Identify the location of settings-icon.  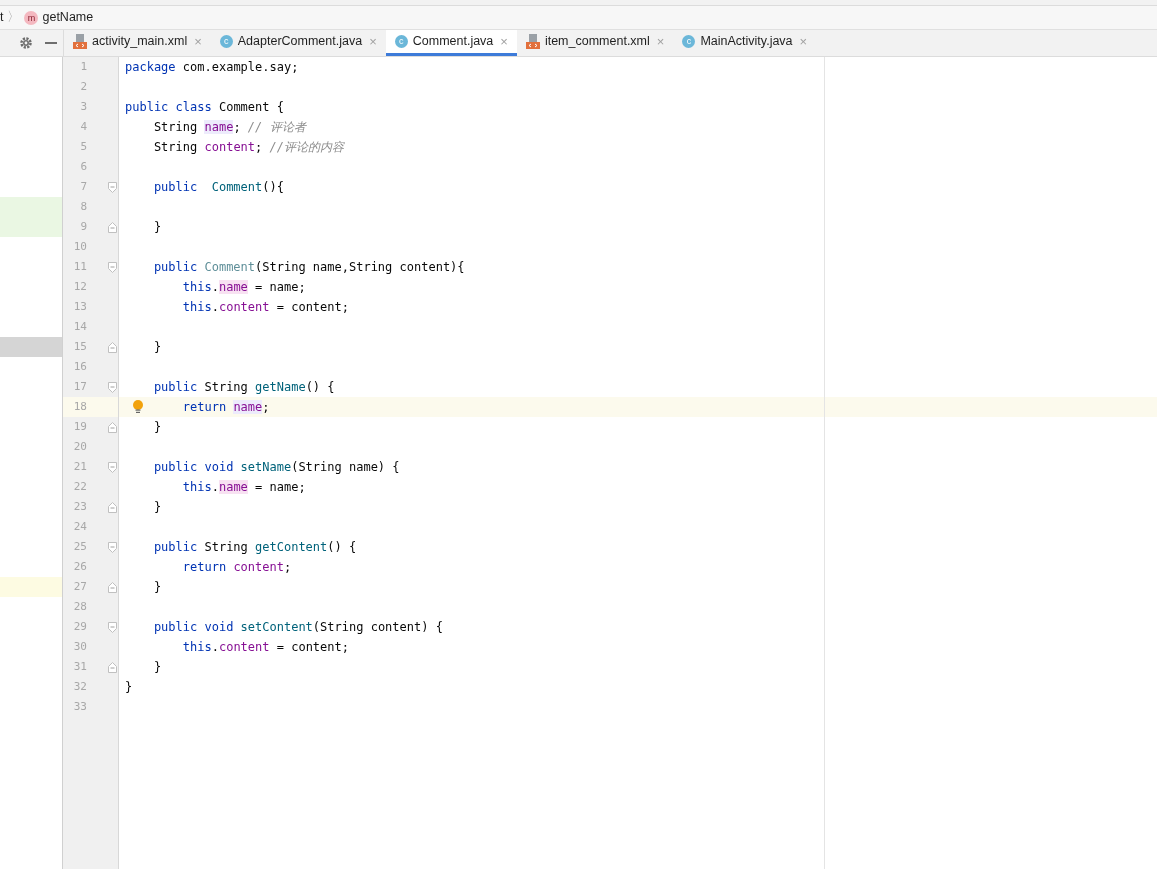
(26, 43).